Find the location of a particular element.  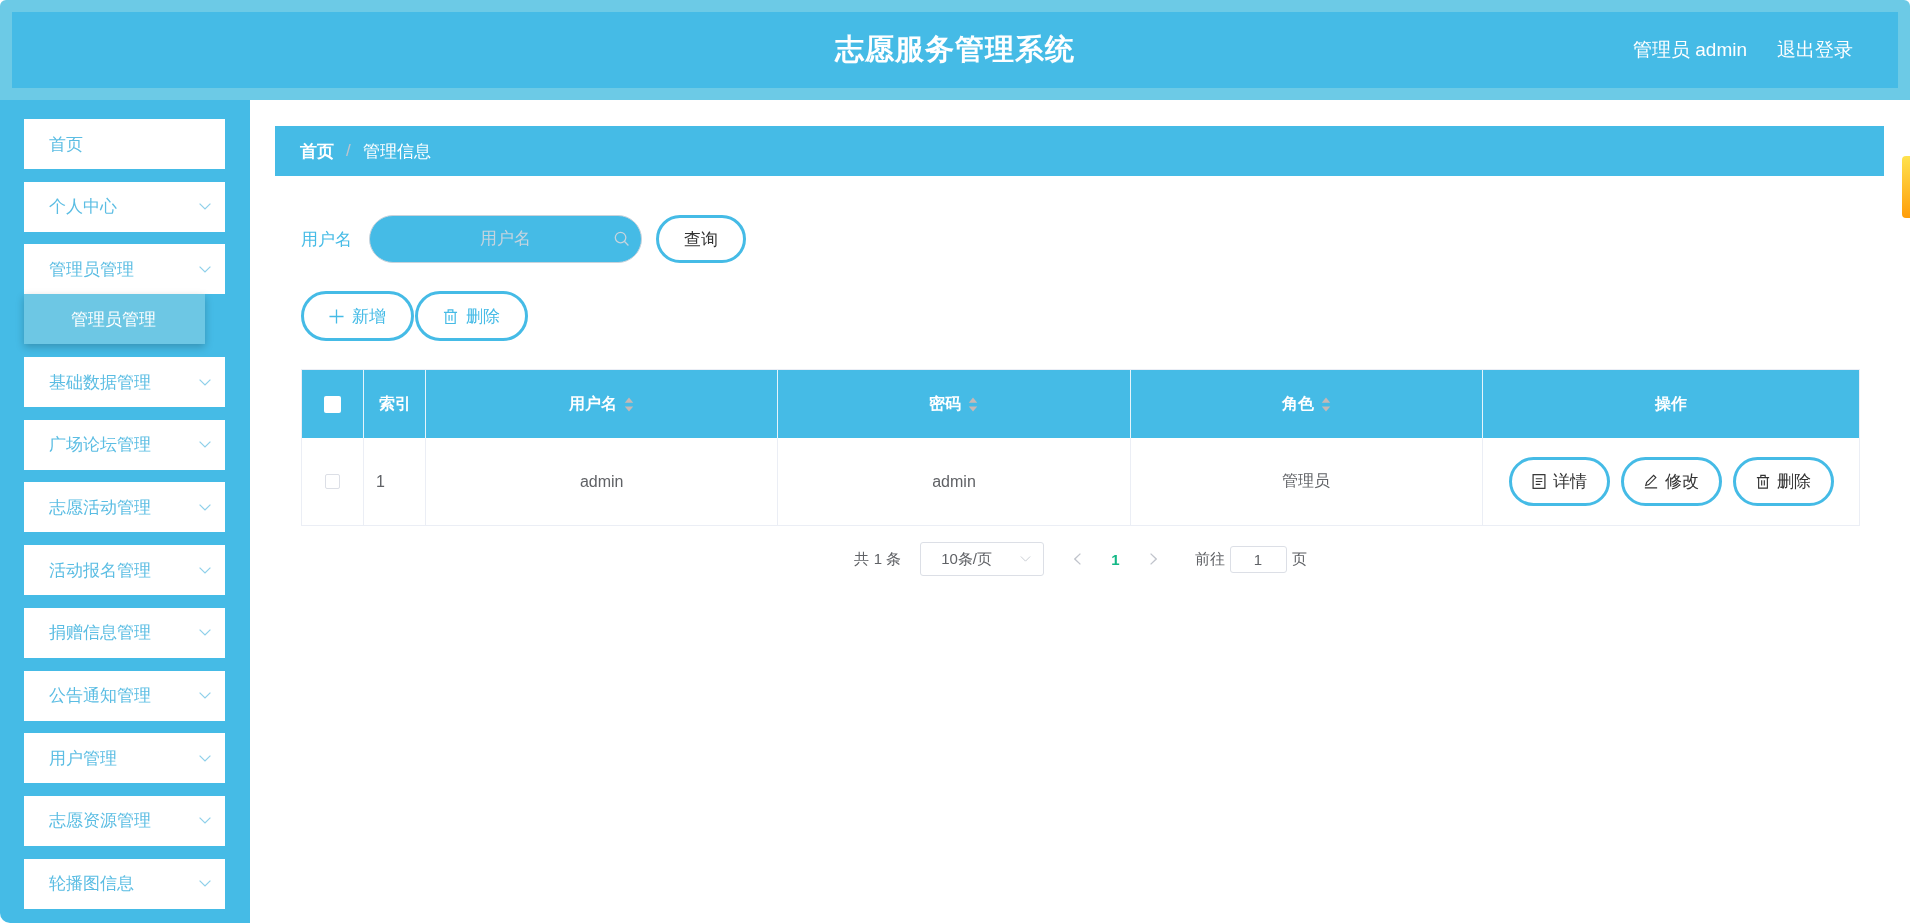

table-cell: 管理员 is located at coordinates (1306, 481).